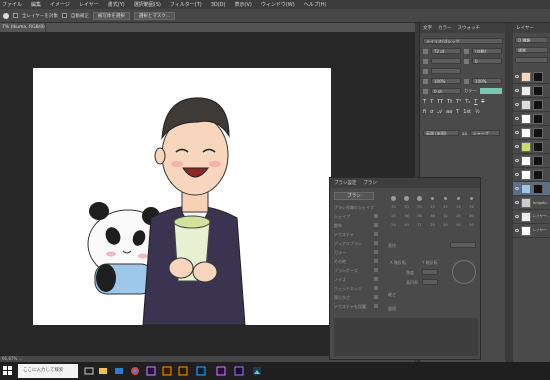 Image resolution: width=550 pixels, height=380 pixels. I want to click on angle-preview-circle, so click(464, 272).